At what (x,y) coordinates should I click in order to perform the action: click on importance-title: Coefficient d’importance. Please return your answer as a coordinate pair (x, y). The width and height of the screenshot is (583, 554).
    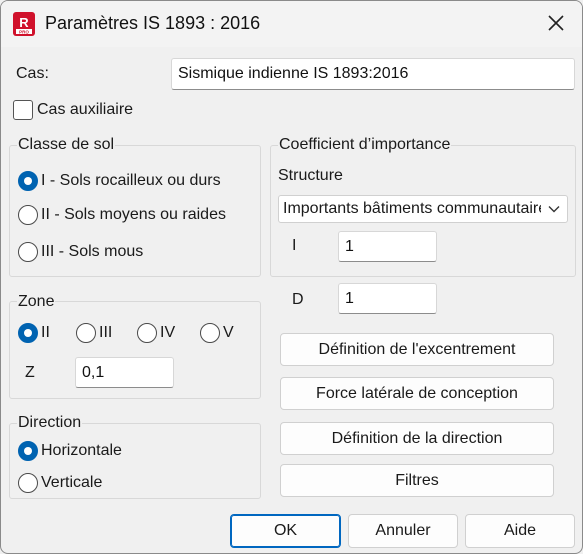
    Looking at the image, I should click on (365, 145).